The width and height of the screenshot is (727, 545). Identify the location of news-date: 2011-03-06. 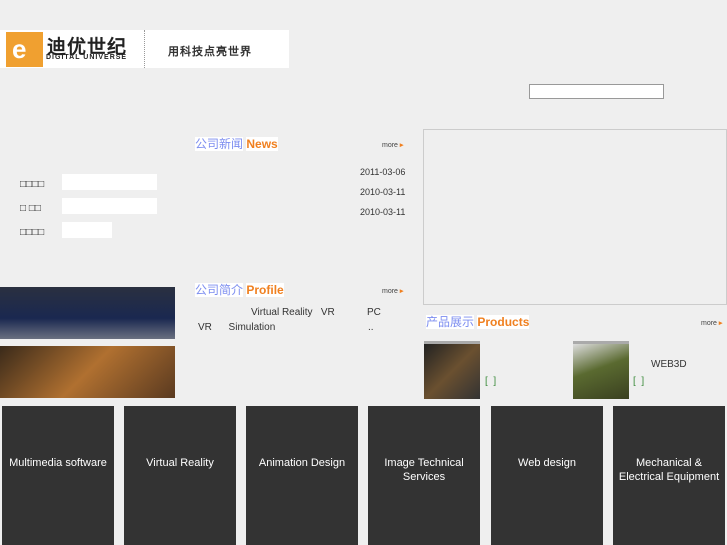
(382, 172).